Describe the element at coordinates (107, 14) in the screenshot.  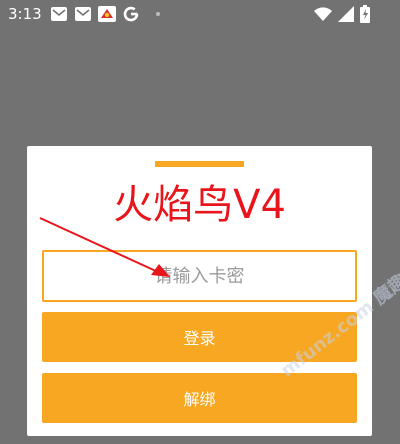
I see `bird-app-icon` at that location.